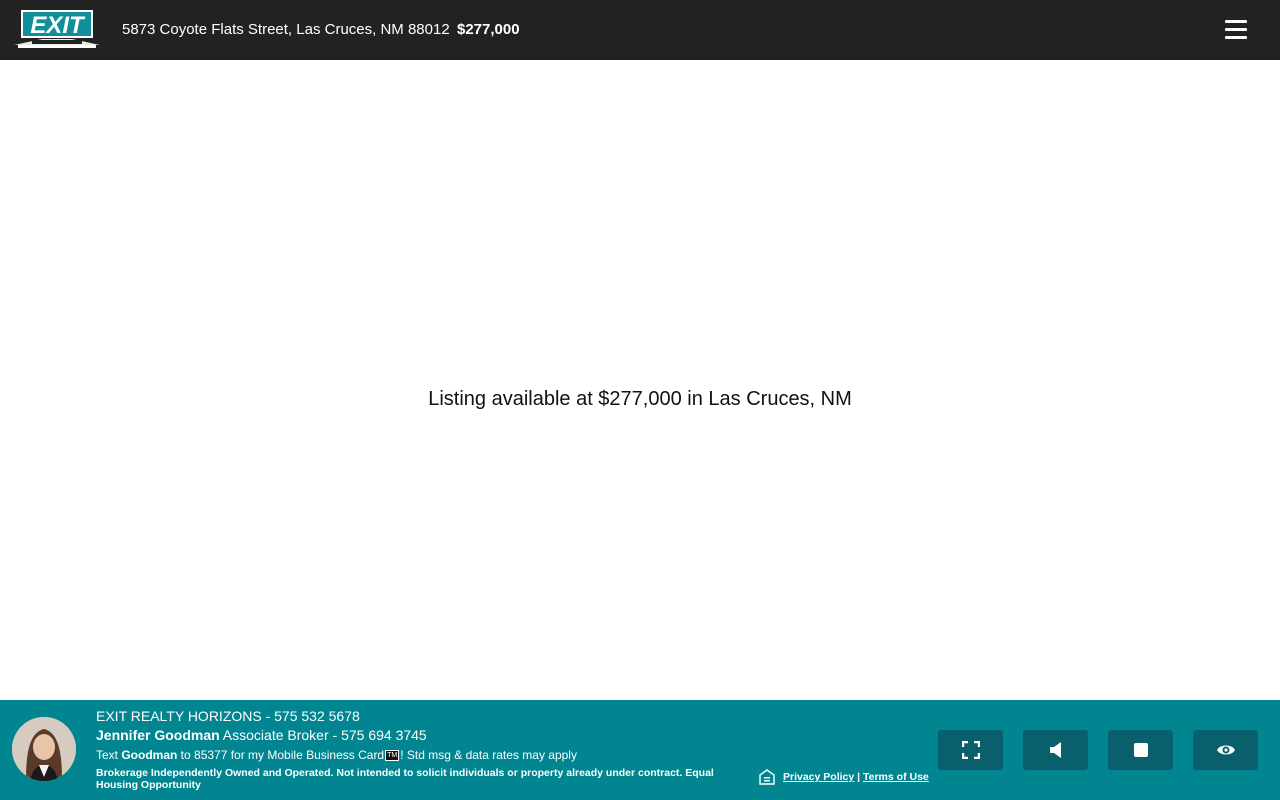 This screenshot has width=1280, height=800. Describe the element at coordinates (767, 777) in the screenshot. I see `equal-housing-icon` at that location.